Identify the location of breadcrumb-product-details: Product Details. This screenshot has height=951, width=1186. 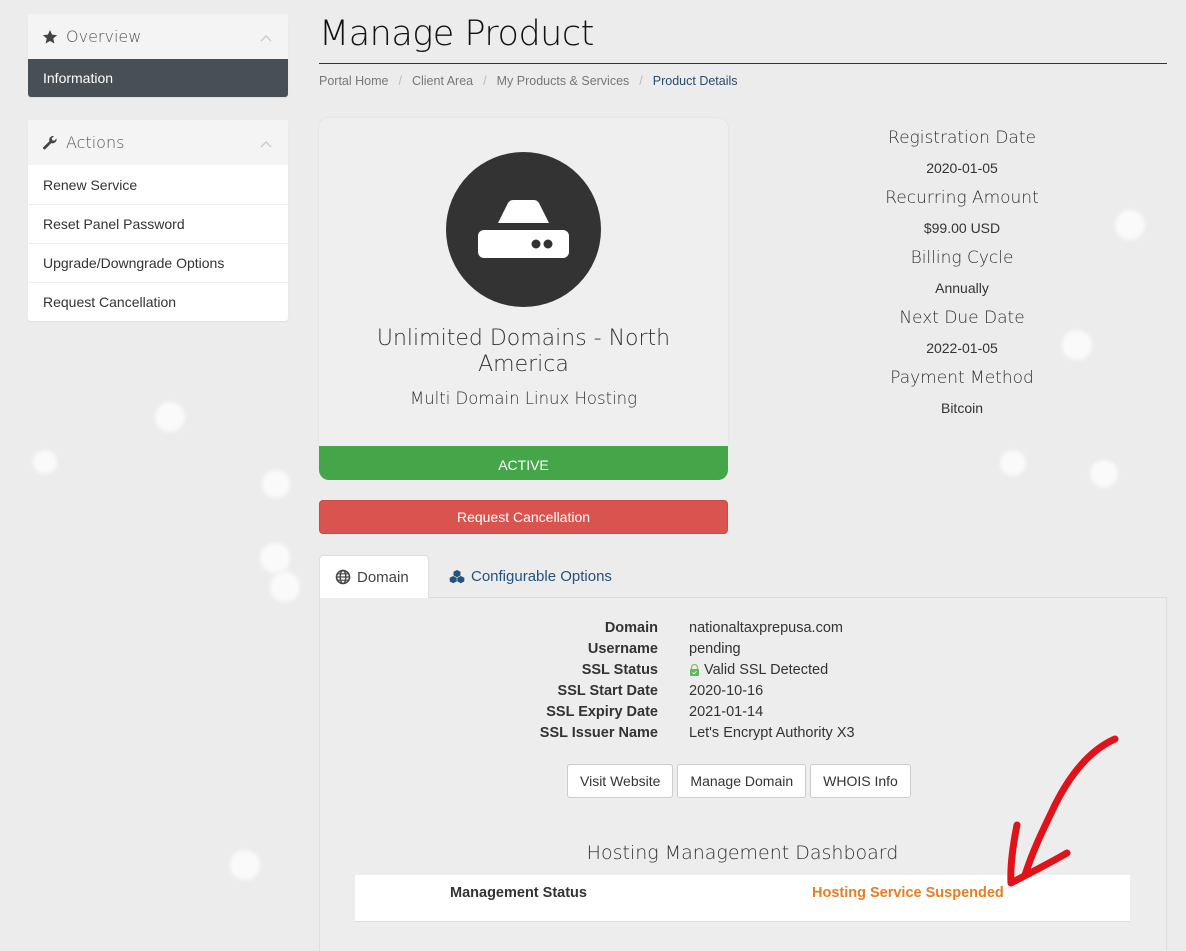
(695, 81).